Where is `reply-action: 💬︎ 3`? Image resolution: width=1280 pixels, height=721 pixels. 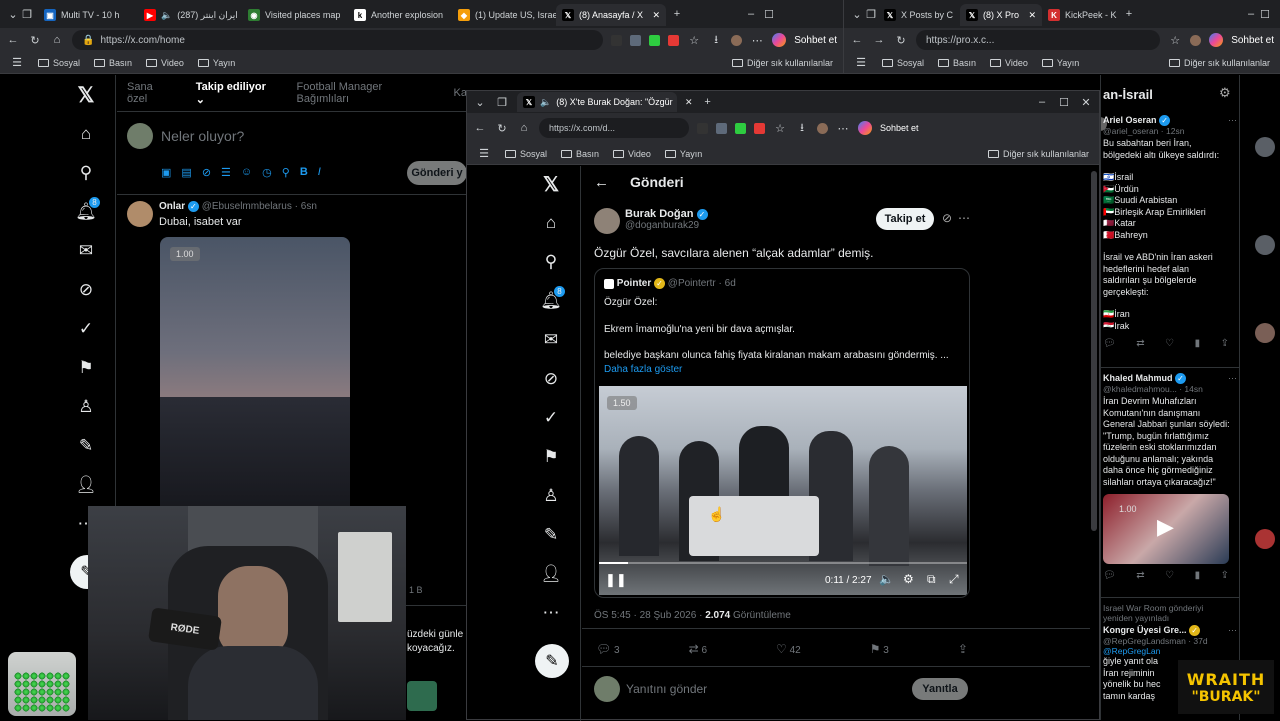 reply-action: 💬︎ 3 is located at coordinates (608, 649).